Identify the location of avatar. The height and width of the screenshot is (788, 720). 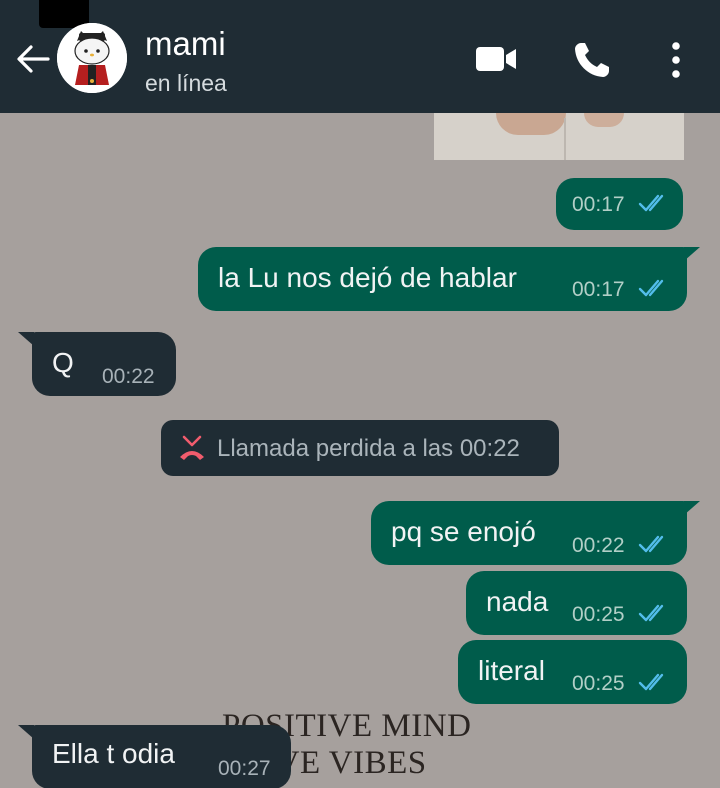
(92, 58).